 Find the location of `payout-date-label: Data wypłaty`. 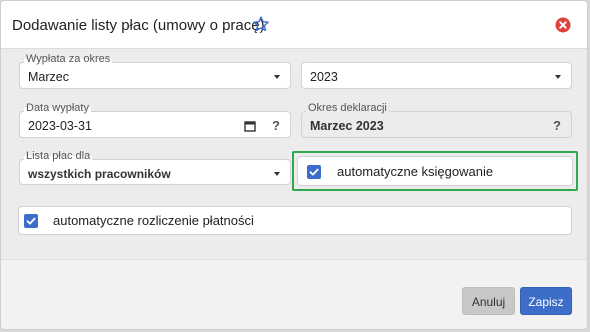

payout-date-label: Data wypłaty is located at coordinates (57, 108).